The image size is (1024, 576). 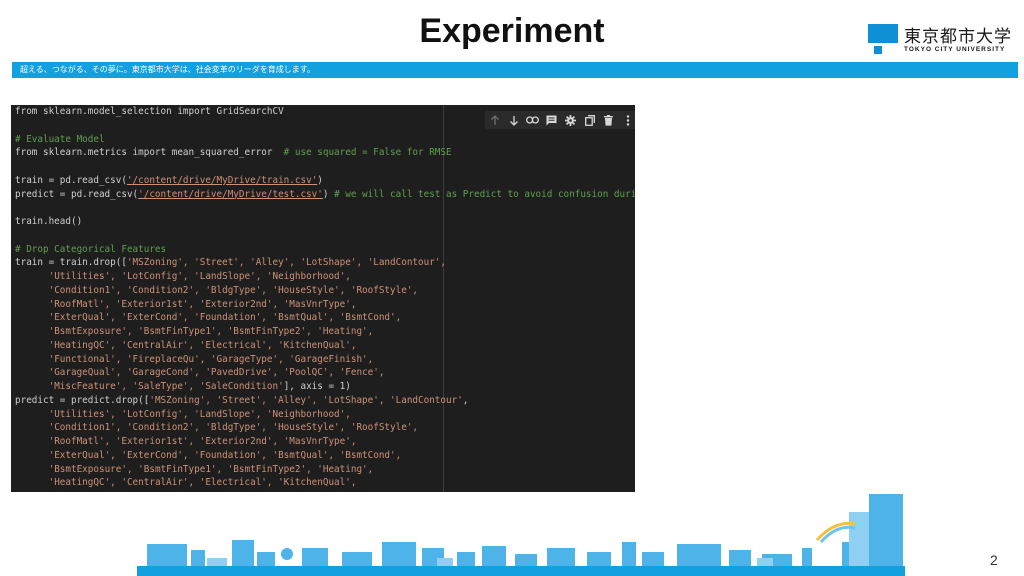 I want to click on logo-name-en: TOKYO CITY UNIVERSITY, so click(x=955, y=49).